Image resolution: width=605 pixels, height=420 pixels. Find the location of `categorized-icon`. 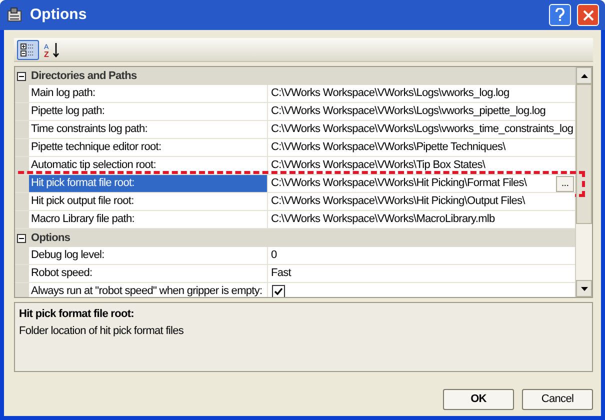

categorized-icon is located at coordinates (28, 50).